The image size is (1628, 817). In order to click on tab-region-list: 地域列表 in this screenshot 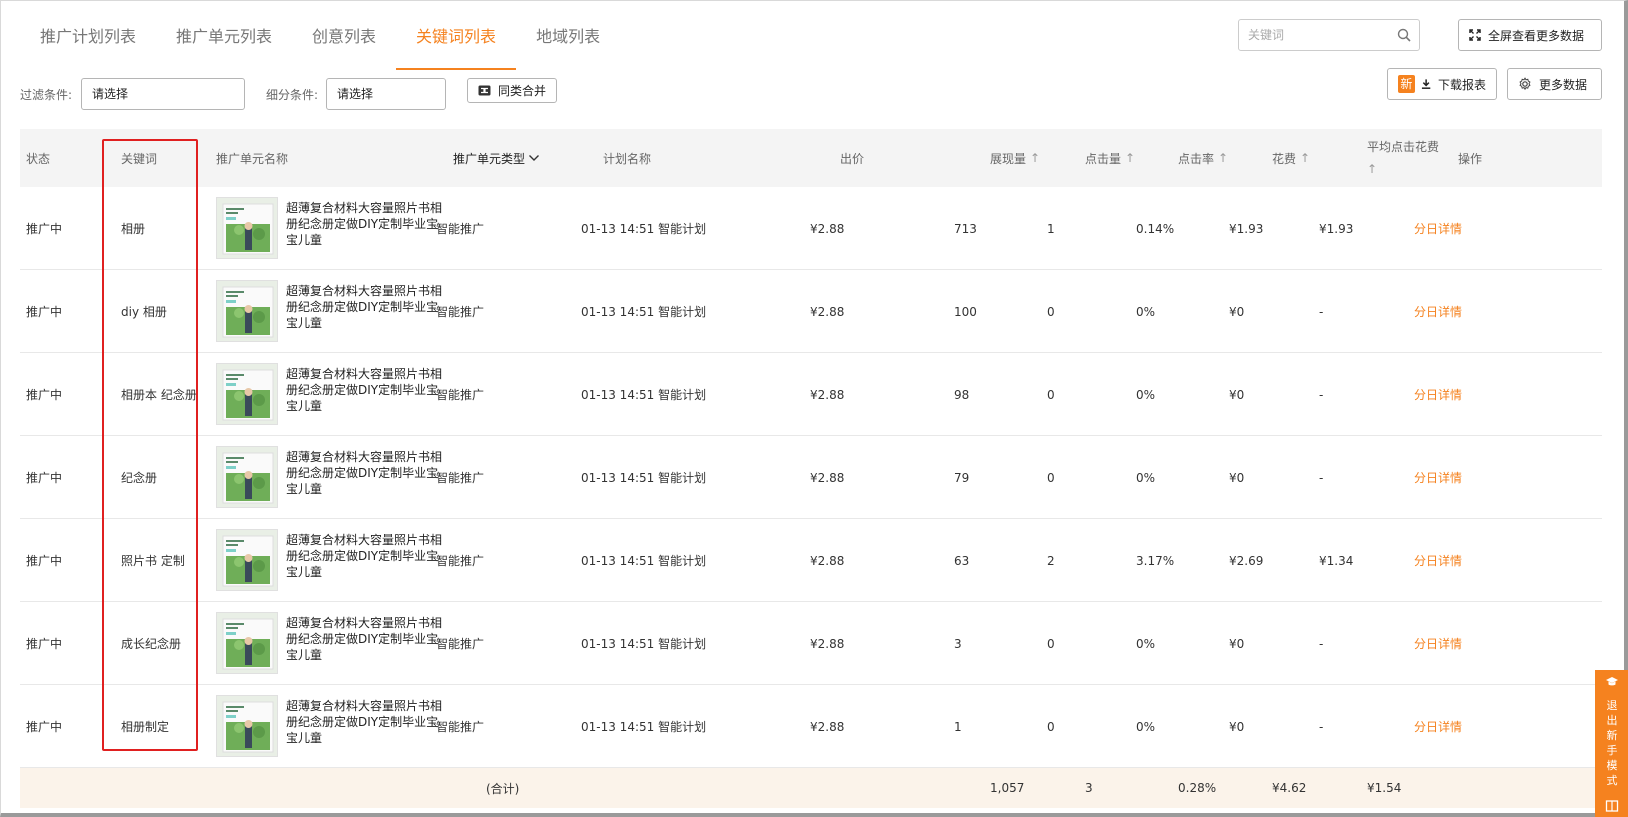, I will do `click(568, 41)`.